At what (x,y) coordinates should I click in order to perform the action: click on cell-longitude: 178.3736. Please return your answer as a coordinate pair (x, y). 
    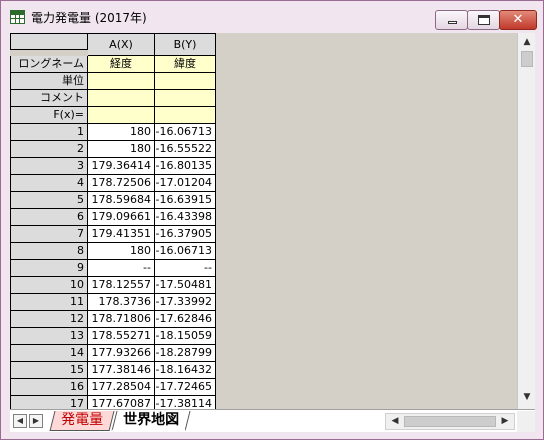
    Looking at the image, I should click on (121, 302).